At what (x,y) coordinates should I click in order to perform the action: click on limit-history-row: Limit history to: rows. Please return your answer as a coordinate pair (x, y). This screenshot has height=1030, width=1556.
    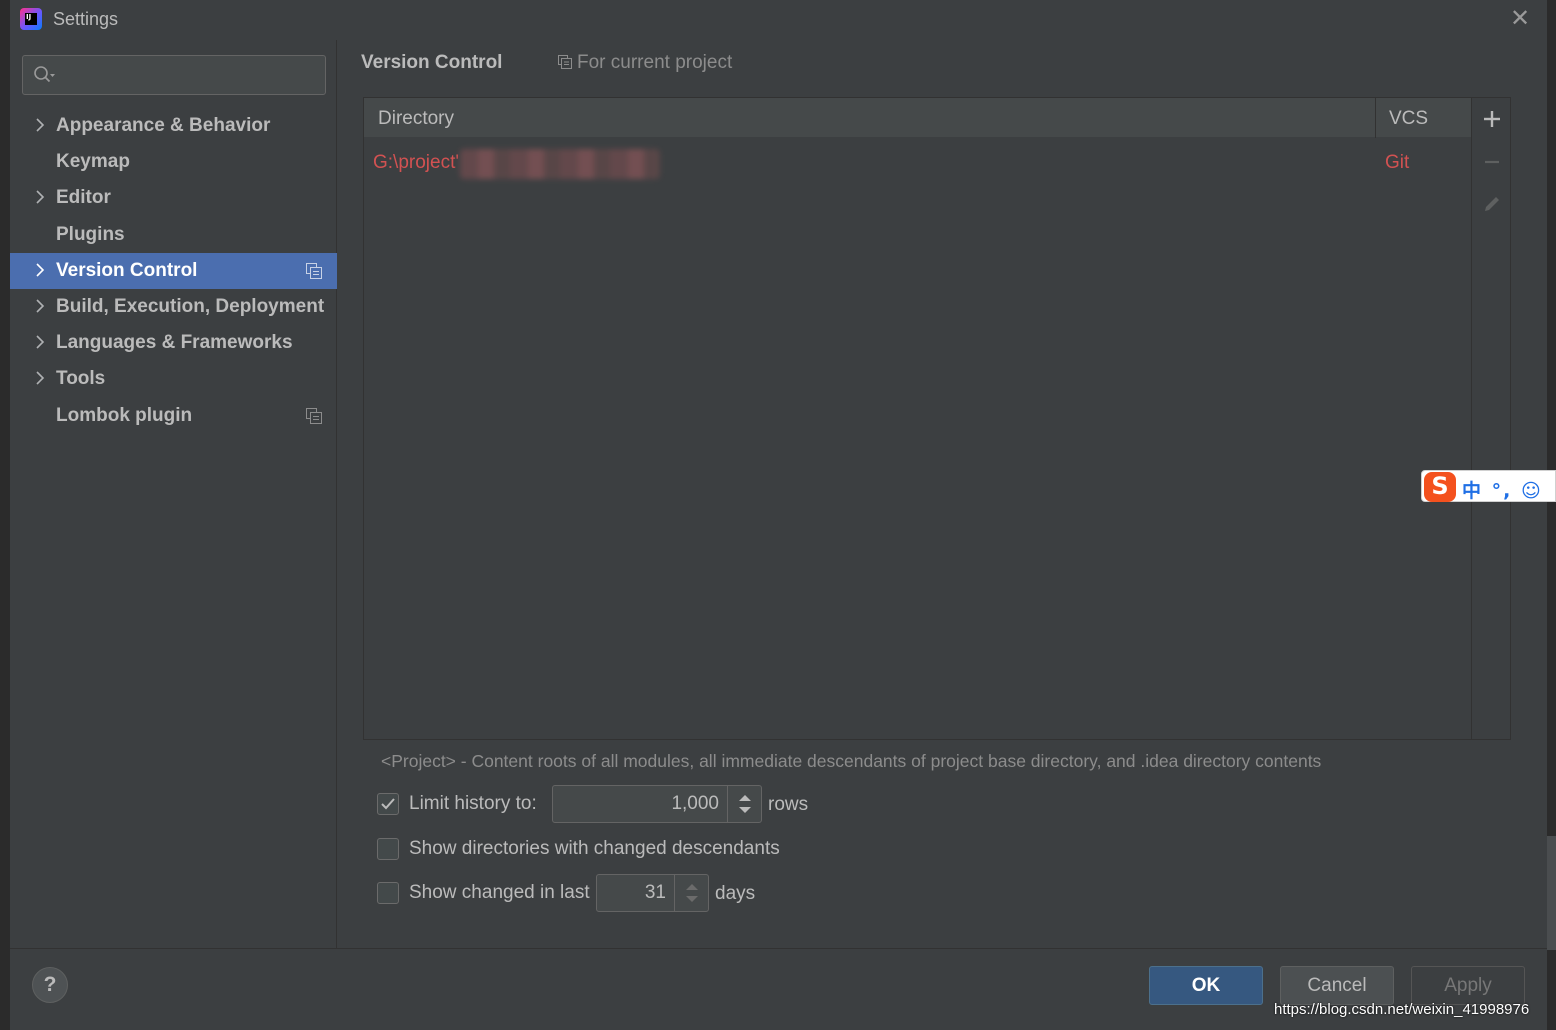
    Looking at the image, I should click on (617, 806).